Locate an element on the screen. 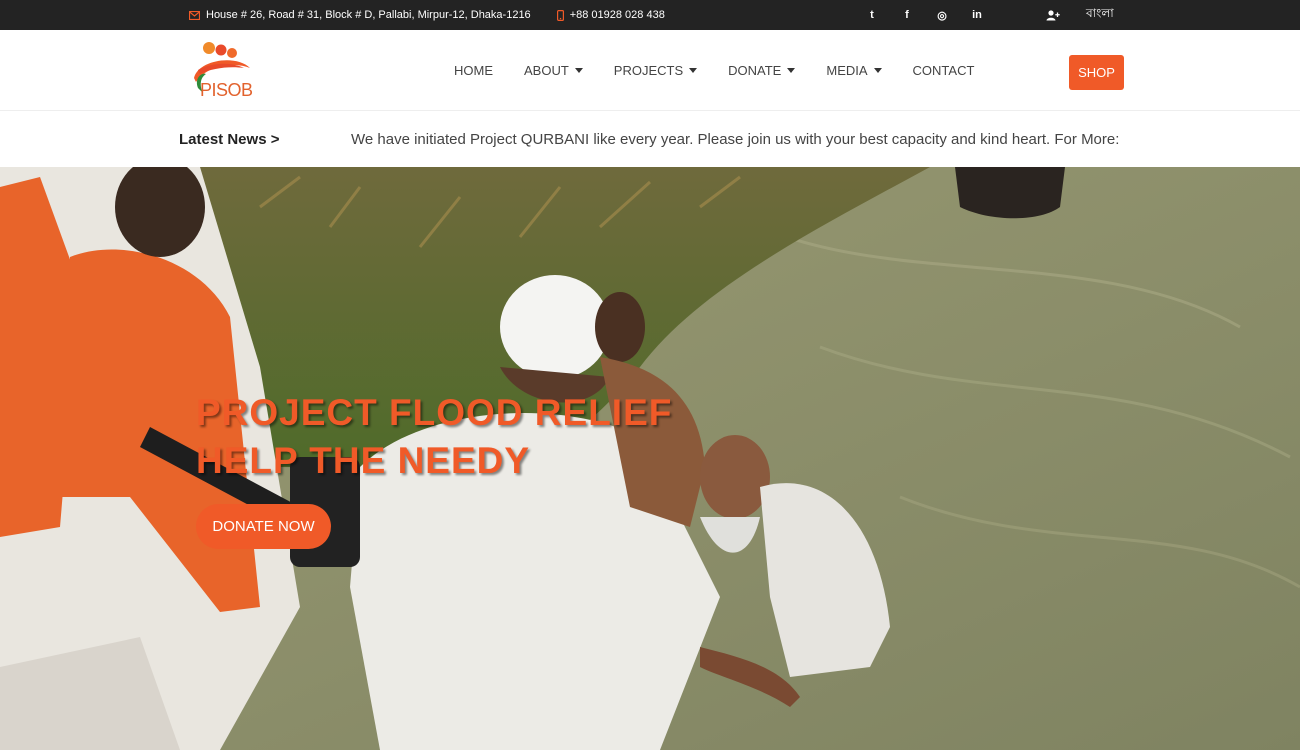 Image resolution: width=1300 pixels, height=750 pixels. social-links: t f ◎ in is located at coordinates (932, 15).